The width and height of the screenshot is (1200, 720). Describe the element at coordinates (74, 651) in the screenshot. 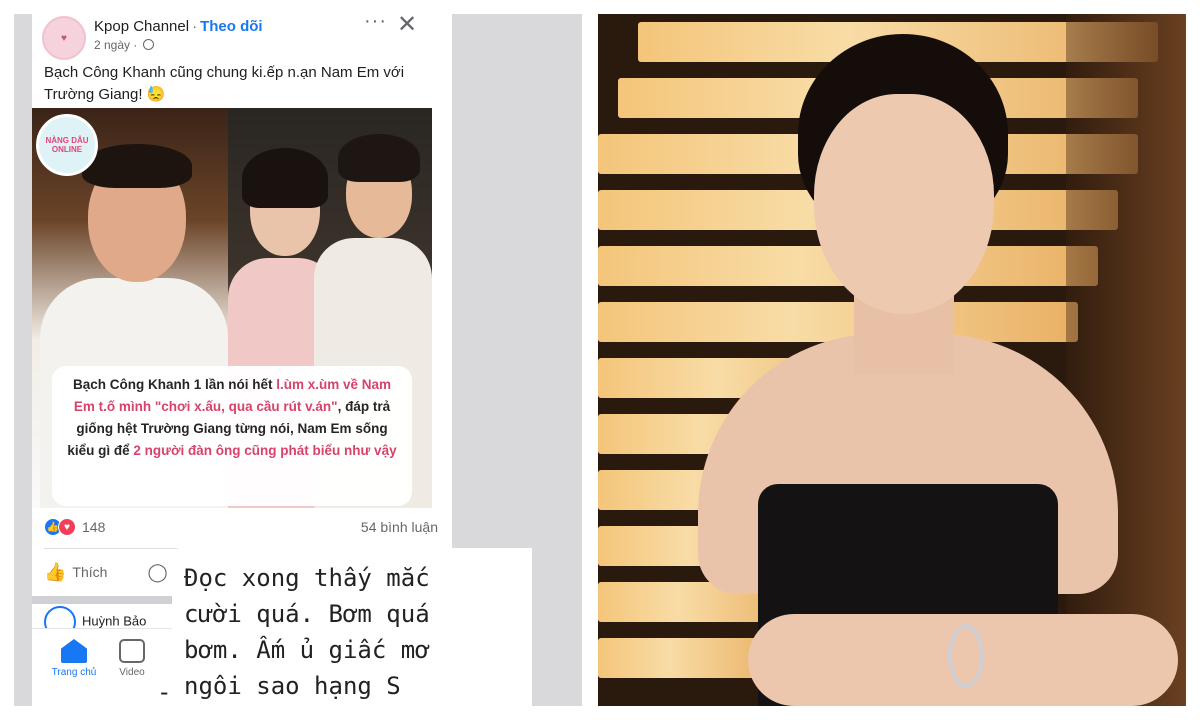

I see `home-icon` at that location.